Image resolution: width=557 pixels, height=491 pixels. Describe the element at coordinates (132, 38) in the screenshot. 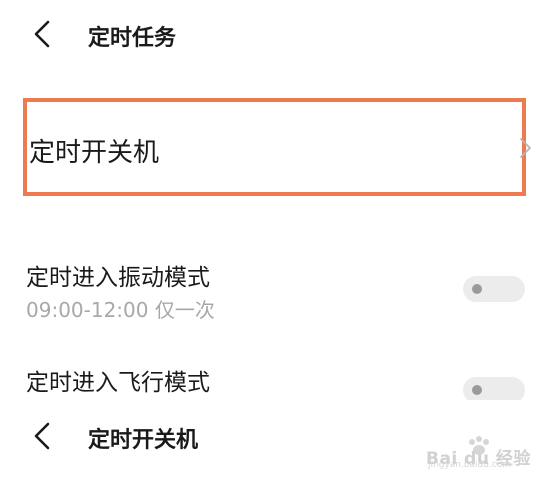

I see `page-title: 定时任务` at that location.